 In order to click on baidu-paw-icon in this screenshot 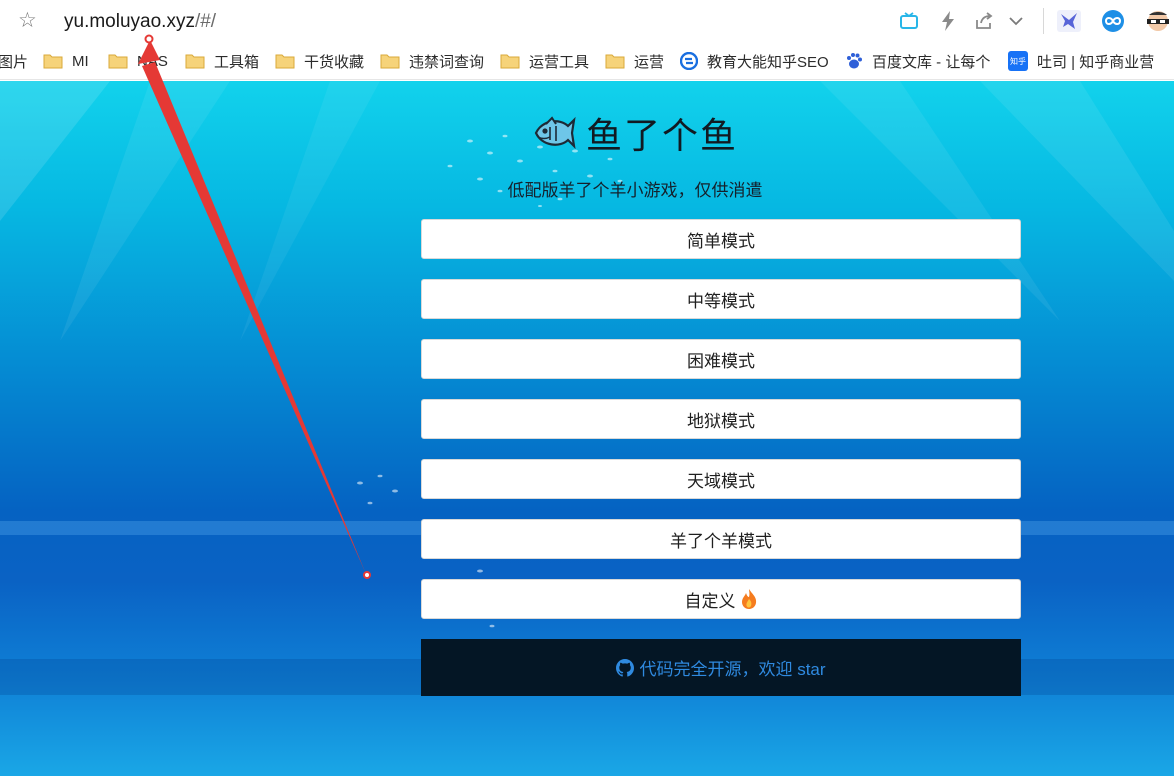, I will do `click(854, 61)`.